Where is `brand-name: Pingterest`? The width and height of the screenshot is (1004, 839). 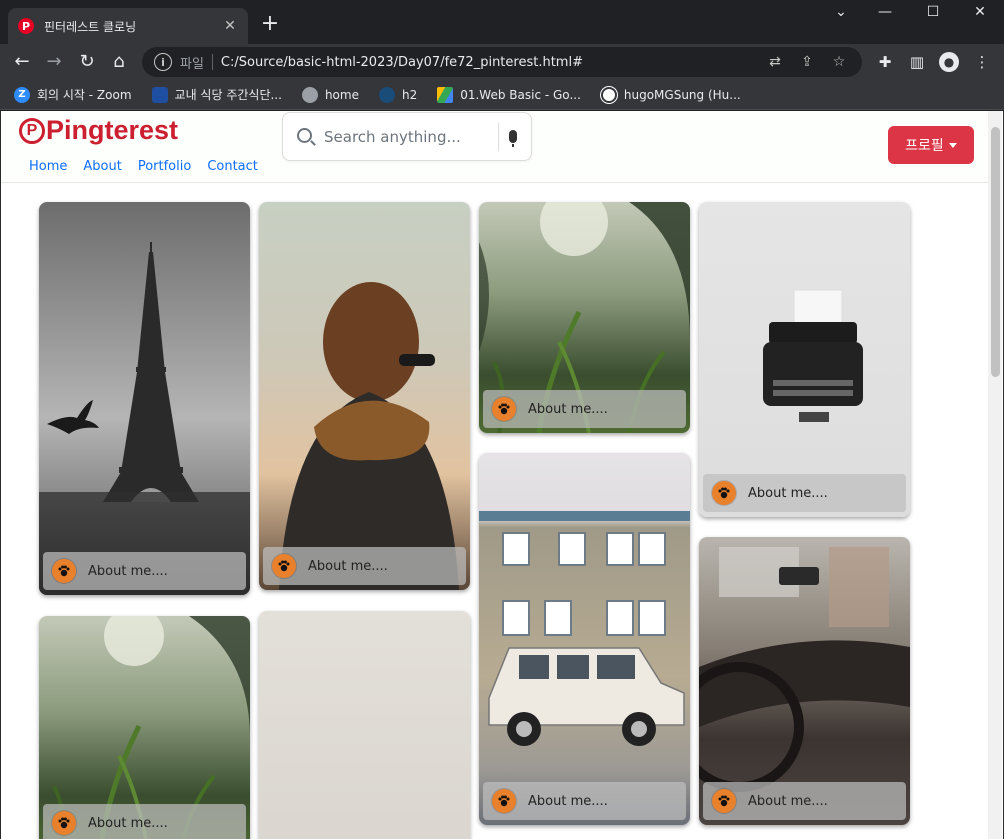 brand-name: Pingterest is located at coordinates (112, 130).